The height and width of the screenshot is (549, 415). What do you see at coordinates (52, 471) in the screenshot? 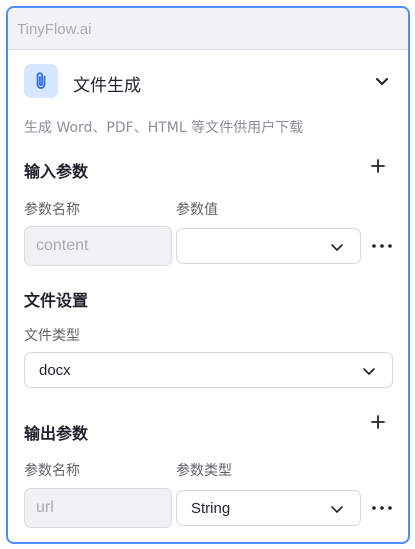
I see `output-param-name-header: 参数名称` at bounding box center [52, 471].